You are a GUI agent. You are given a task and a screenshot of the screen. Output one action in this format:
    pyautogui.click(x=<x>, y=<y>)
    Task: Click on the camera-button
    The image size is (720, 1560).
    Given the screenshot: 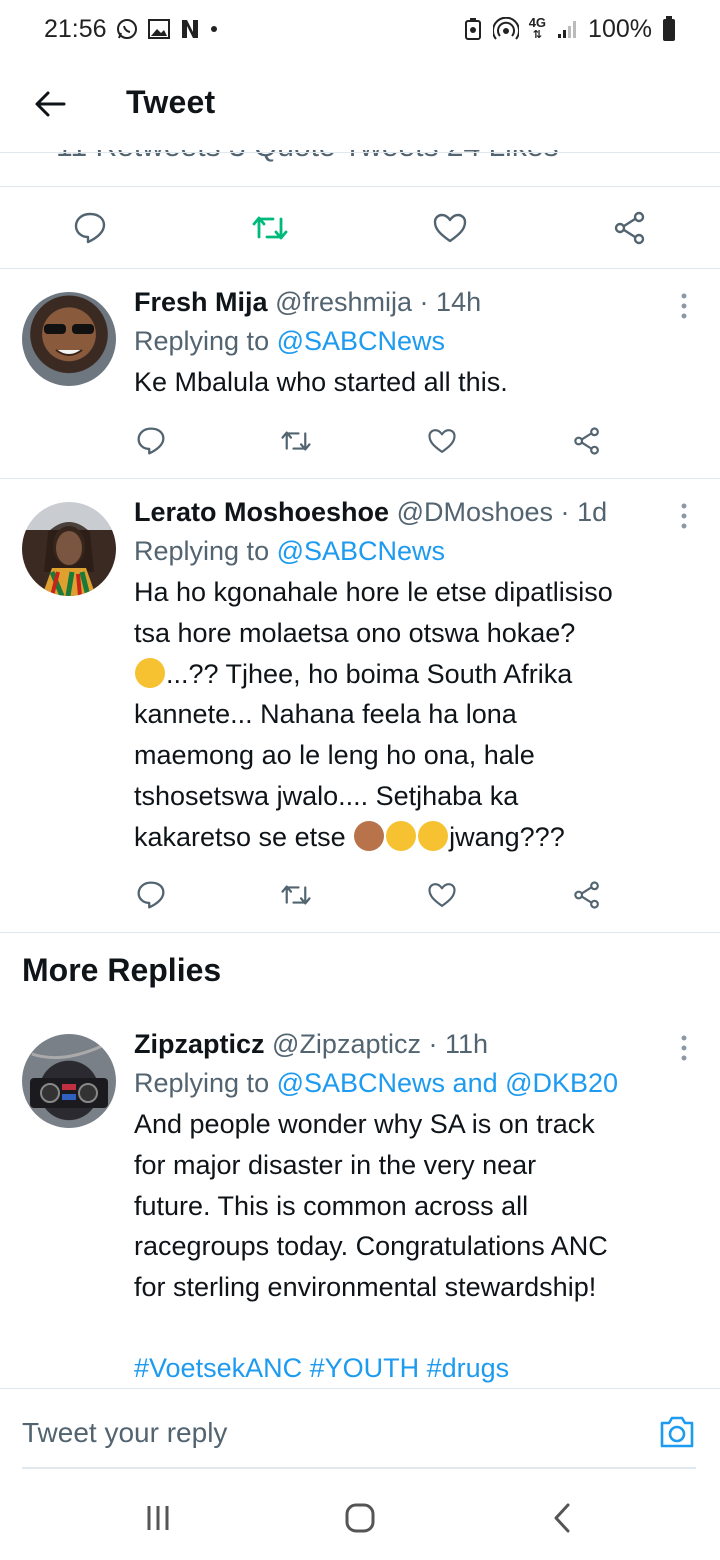 What is the action you would take?
    pyautogui.click(x=677, y=1433)
    